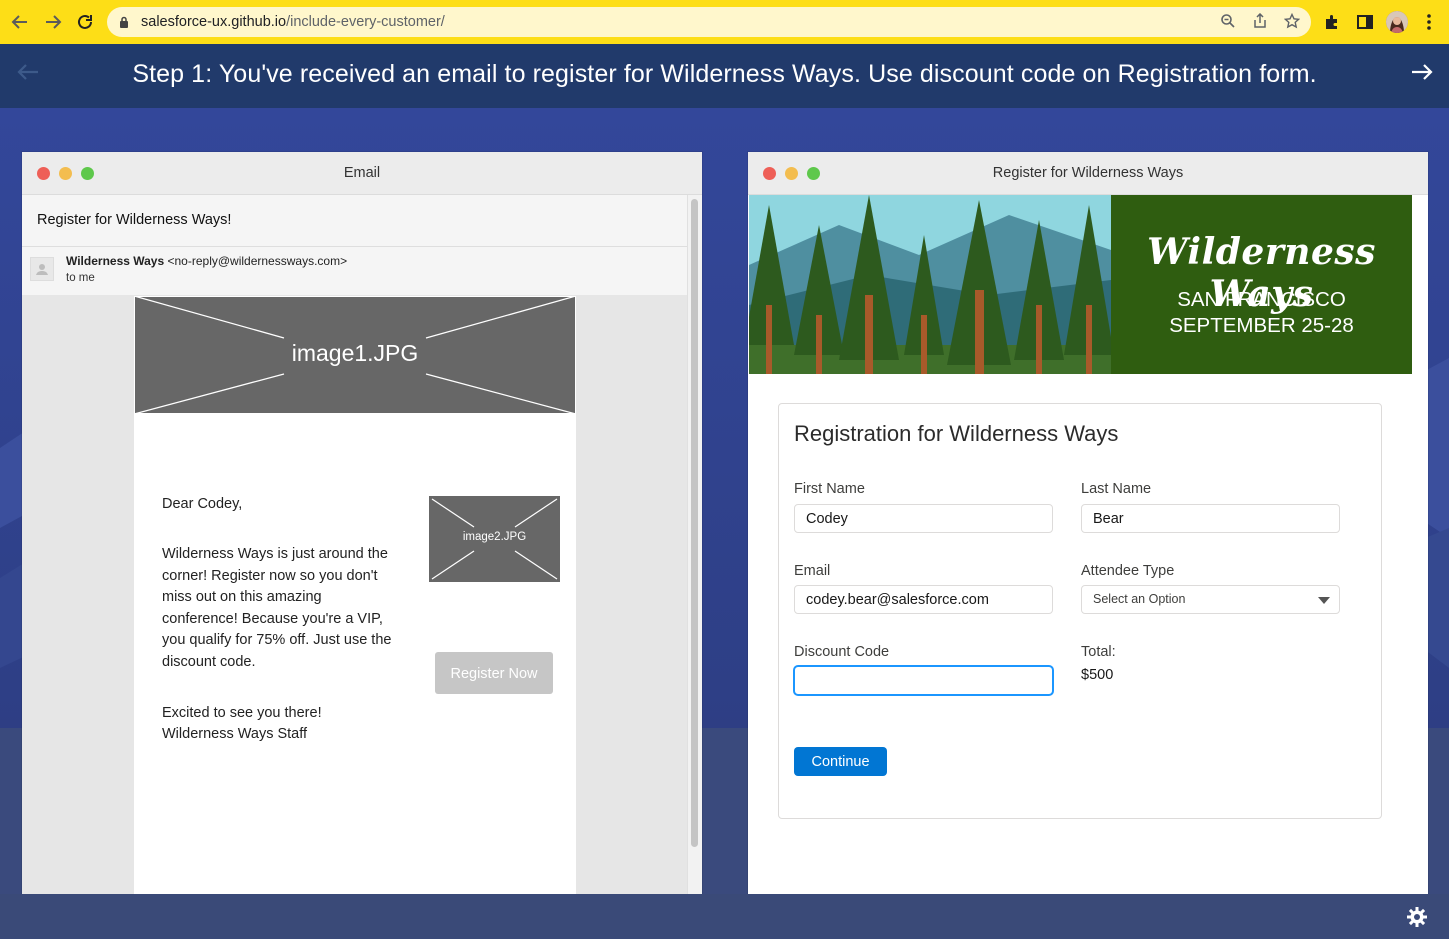  What do you see at coordinates (1139, 599) in the screenshot?
I see `attendee-type-value: Select an Option` at bounding box center [1139, 599].